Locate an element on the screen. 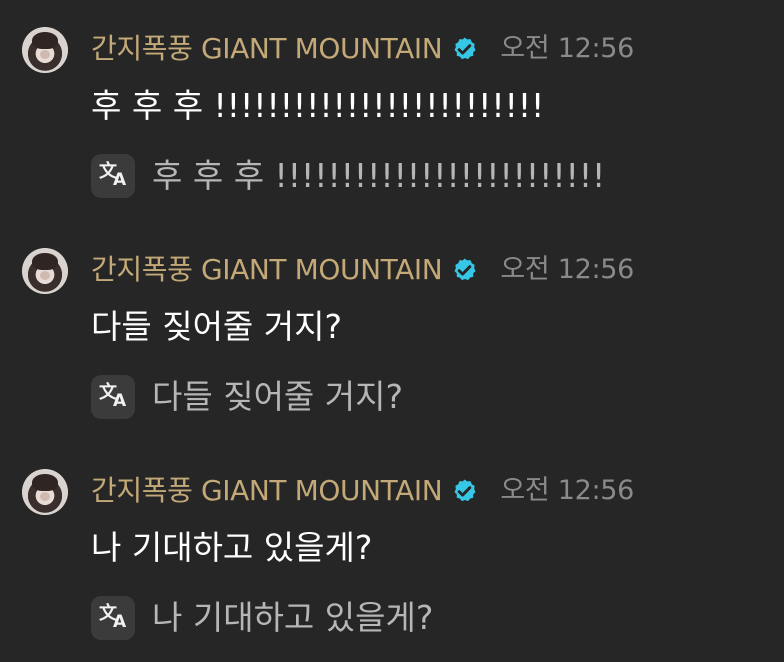 The image size is (784, 662). message-text: 나 기대하고 있을게? is located at coordinates (232, 547).